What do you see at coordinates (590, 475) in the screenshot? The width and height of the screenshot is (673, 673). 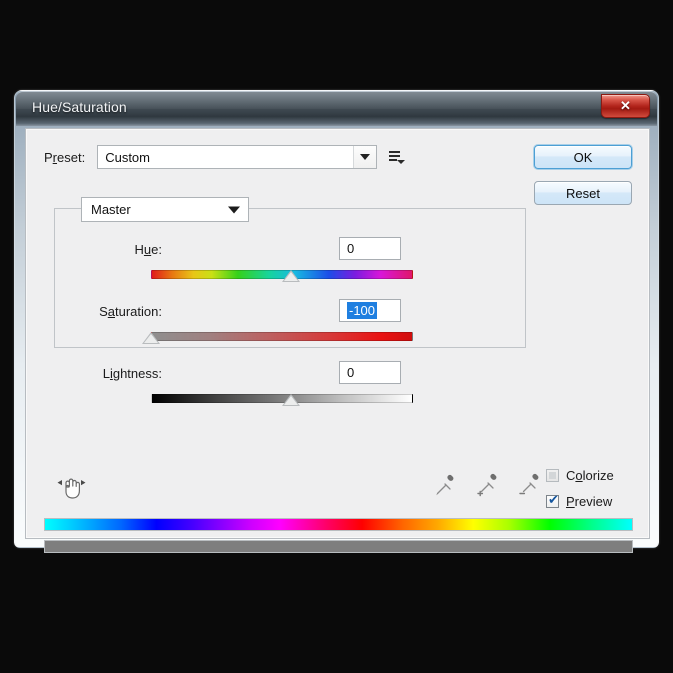 I see `colorize-label: Colorize` at bounding box center [590, 475].